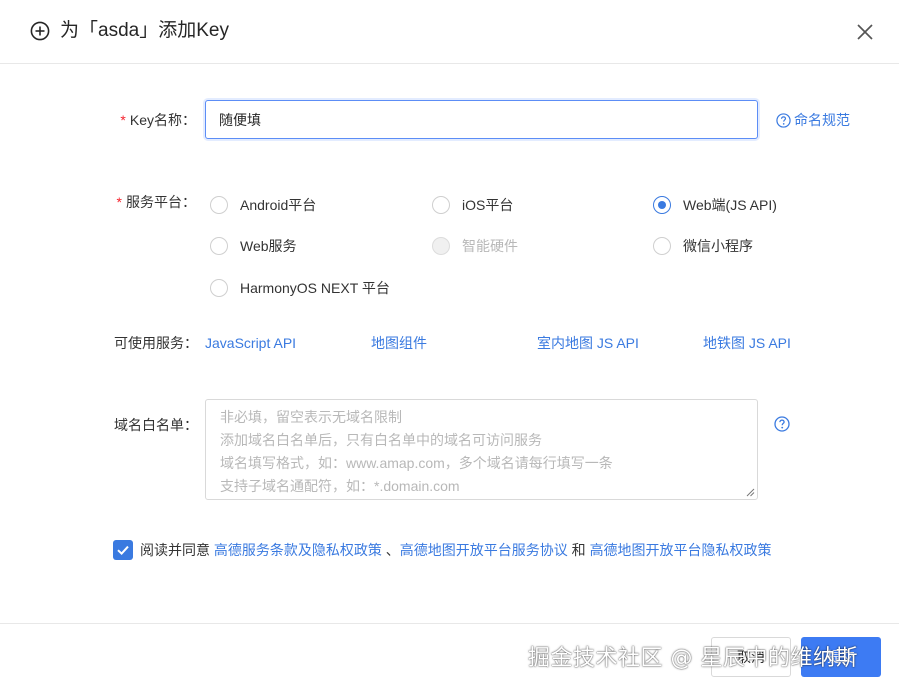 The width and height of the screenshot is (899, 690). What do you see at coordinates (484, 550) in the screenshot?
I see `platform-service-agreement-link: 高德地图开放平台服务协议` at bounding box center [484, 550].